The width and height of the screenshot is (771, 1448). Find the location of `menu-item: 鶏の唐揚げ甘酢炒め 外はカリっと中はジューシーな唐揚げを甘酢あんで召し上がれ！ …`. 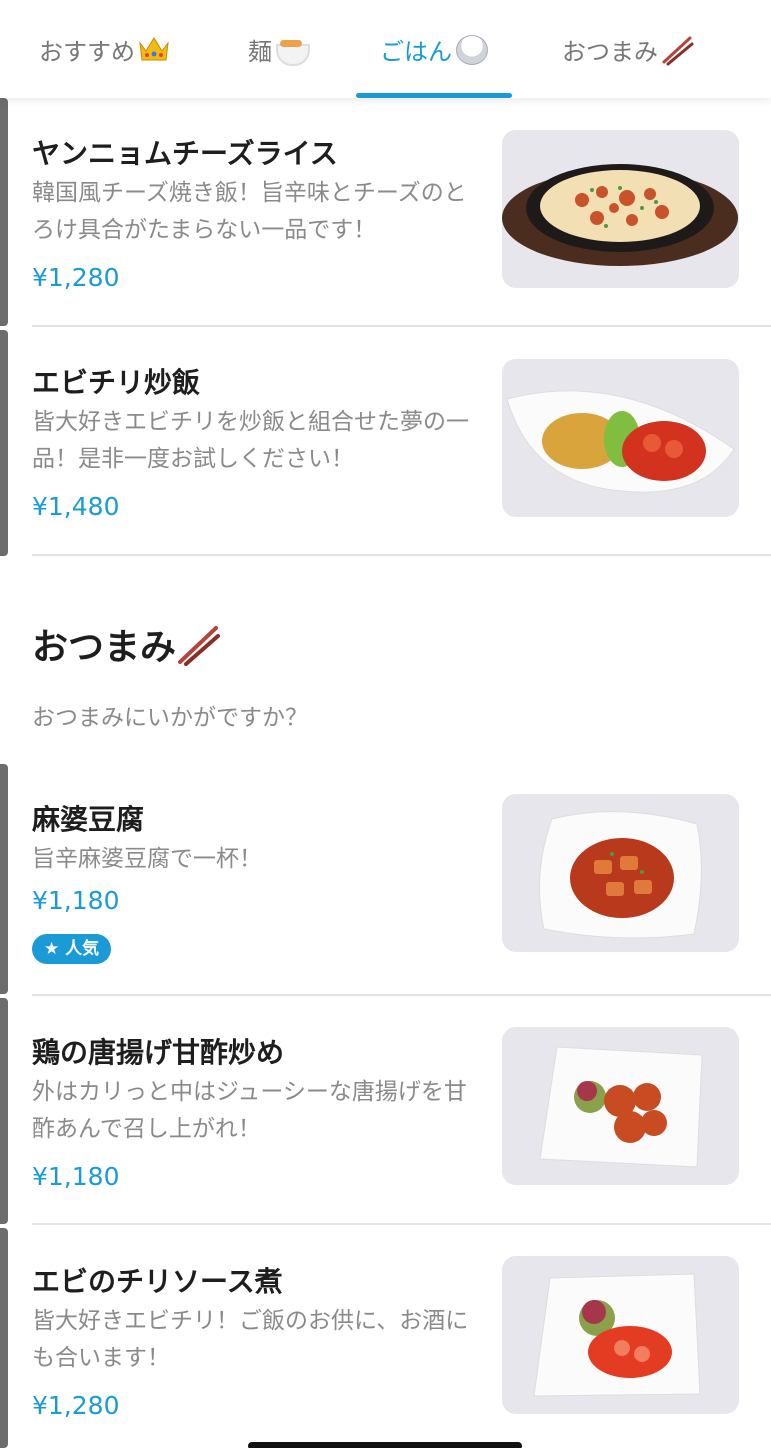

menu-item: 鶏の唐揚げ甘酢炒め 外はカリっと中はジューシーな唐揚げを甘酢あんで召し上がれ！ … is located at coordinates (401, 1123).